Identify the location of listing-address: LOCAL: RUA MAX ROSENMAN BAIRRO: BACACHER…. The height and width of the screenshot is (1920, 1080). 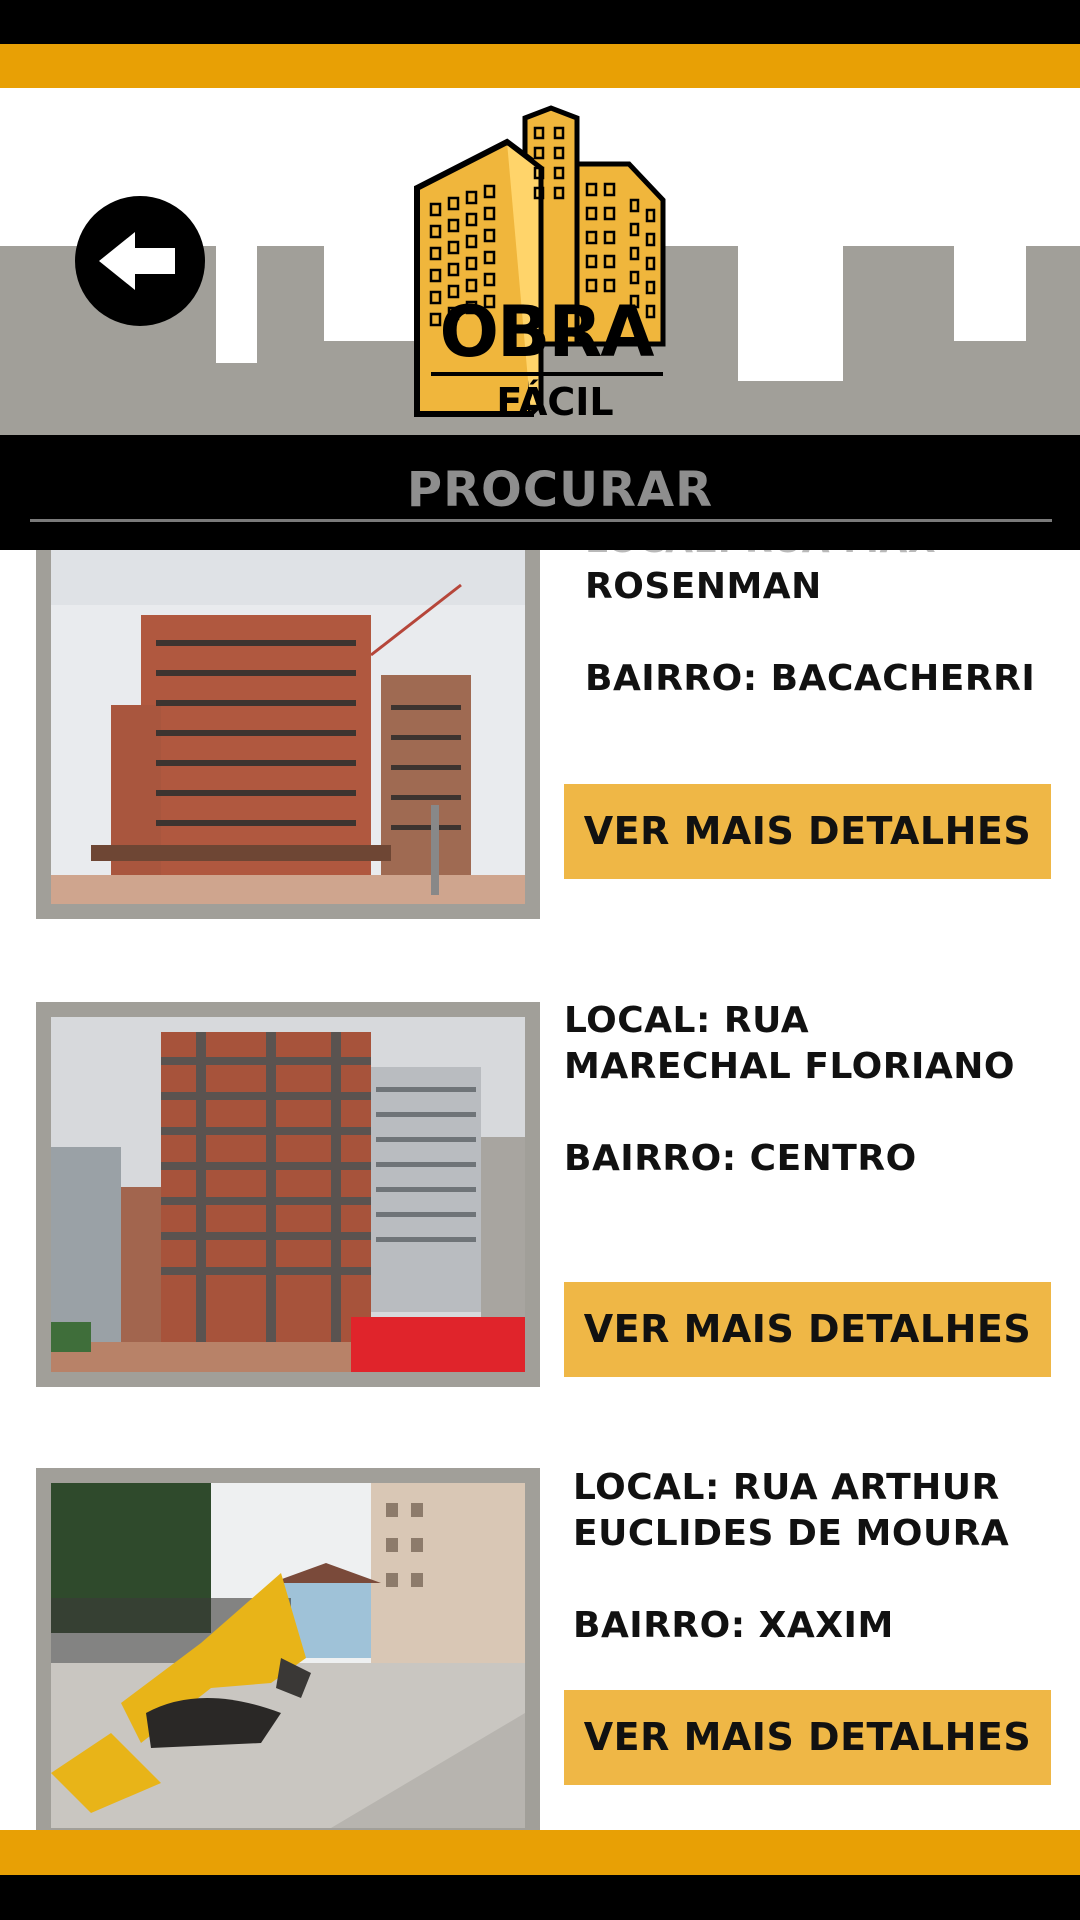
(820, 626).